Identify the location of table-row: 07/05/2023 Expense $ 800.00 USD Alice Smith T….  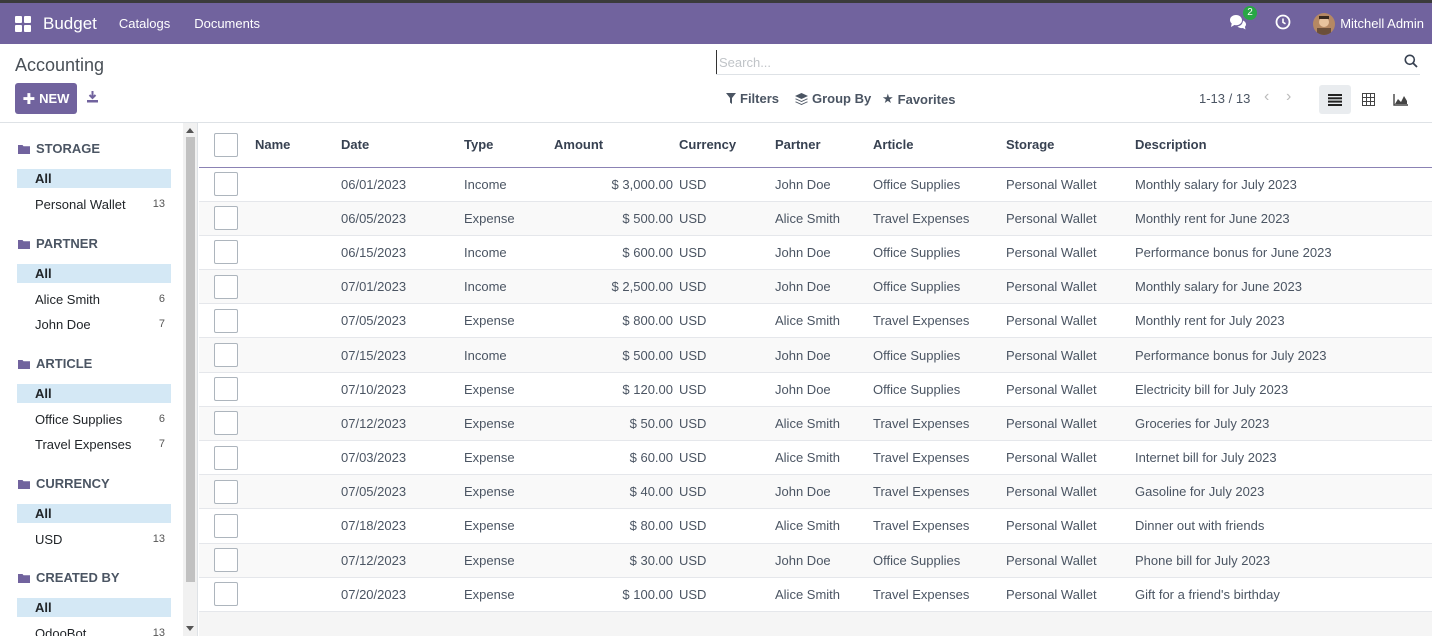
(815, 321).